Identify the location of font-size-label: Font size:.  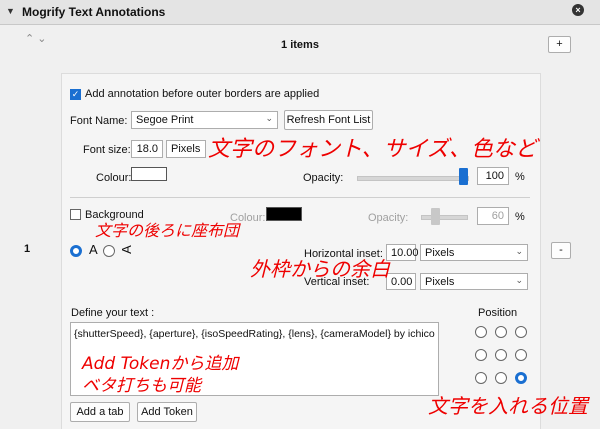
(107, 150).